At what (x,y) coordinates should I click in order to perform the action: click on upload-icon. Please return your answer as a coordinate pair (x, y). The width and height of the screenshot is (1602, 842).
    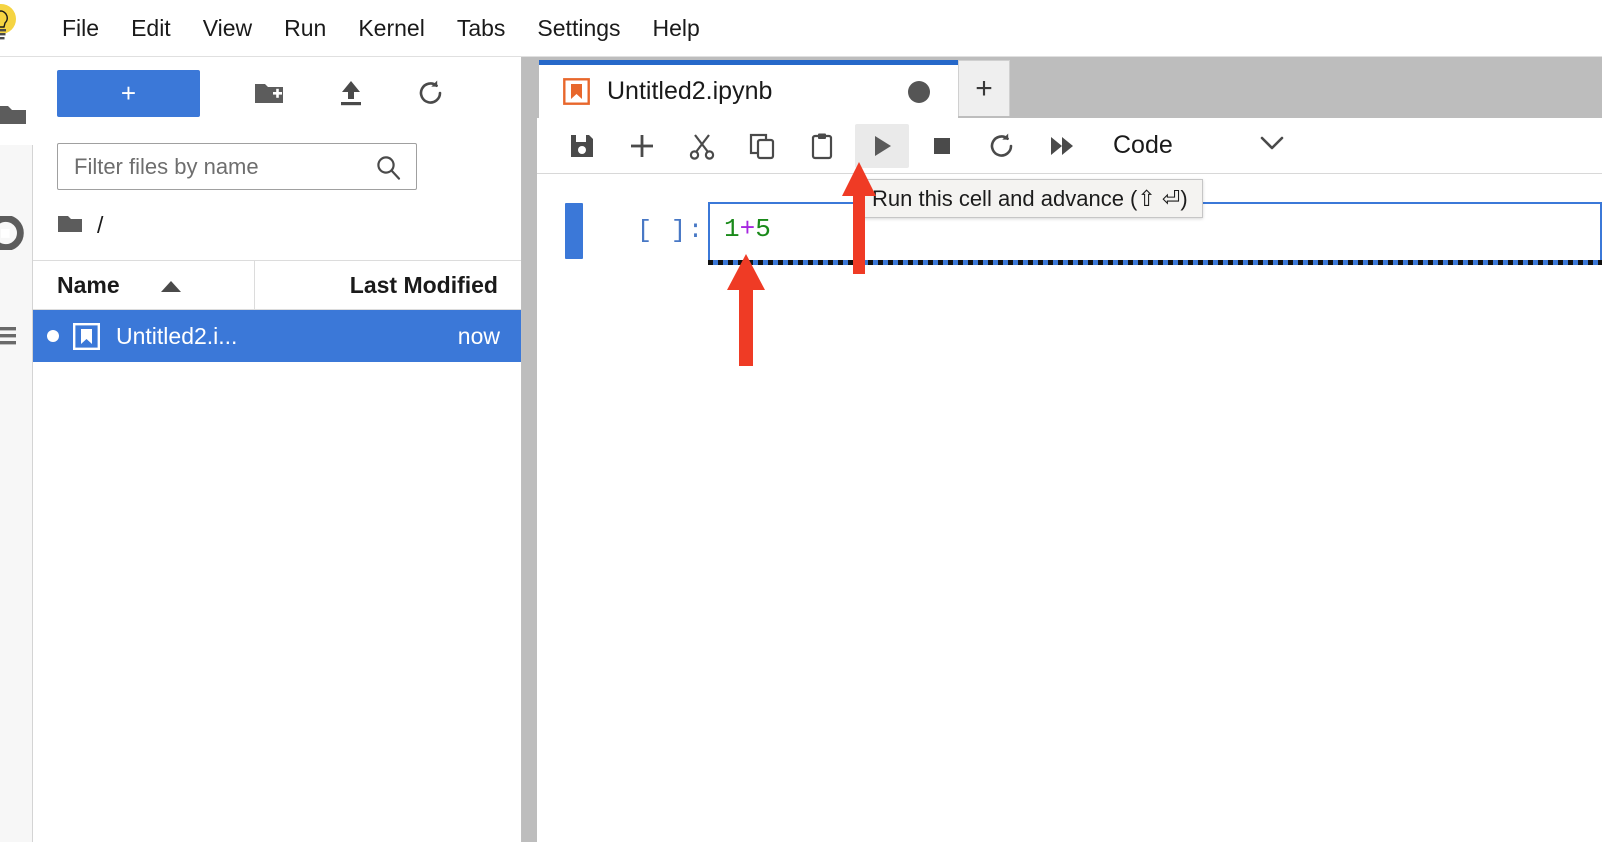
    Looking at the image, I should click on (351, 93).